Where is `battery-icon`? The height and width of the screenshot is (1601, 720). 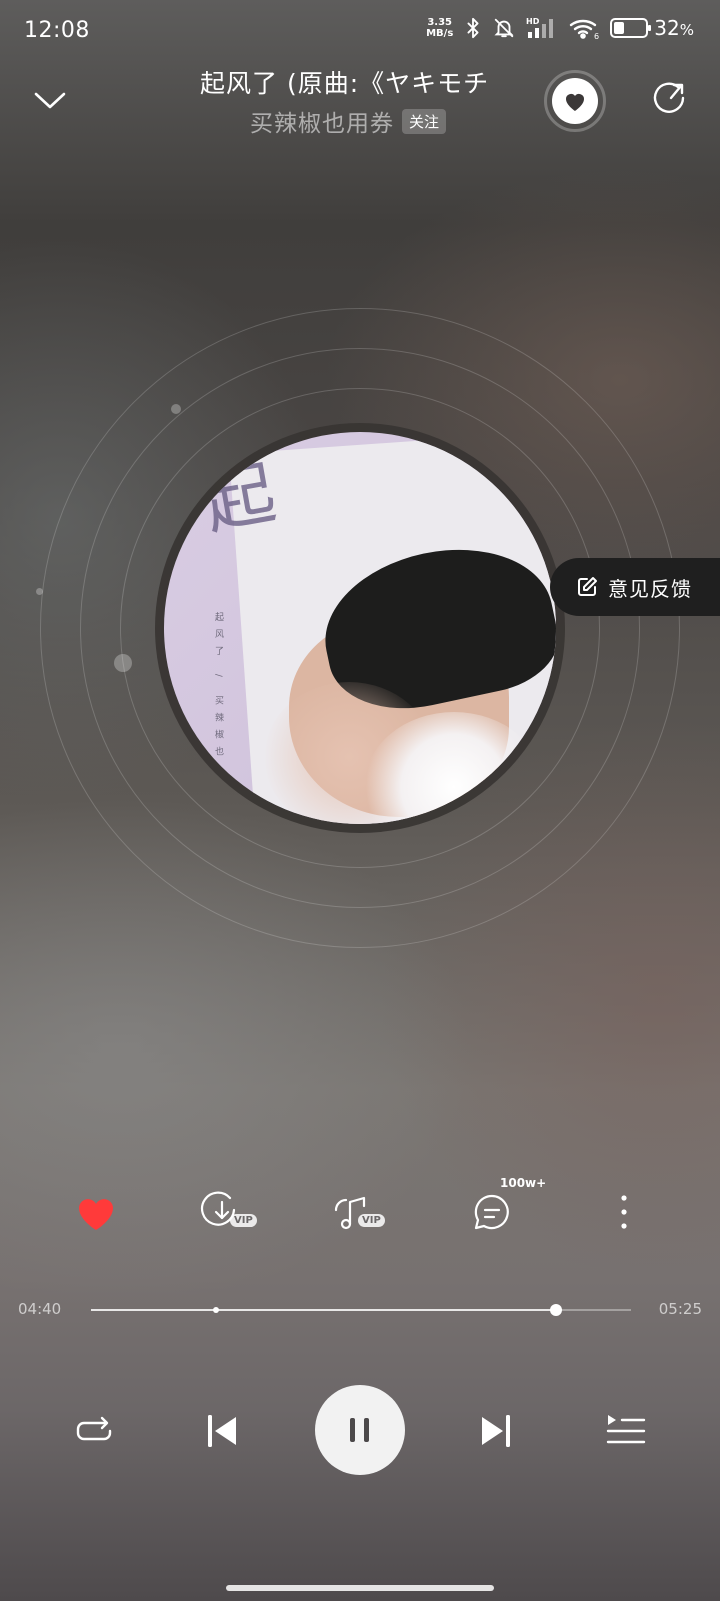
battery-icon is located at coordinates (631, 28).